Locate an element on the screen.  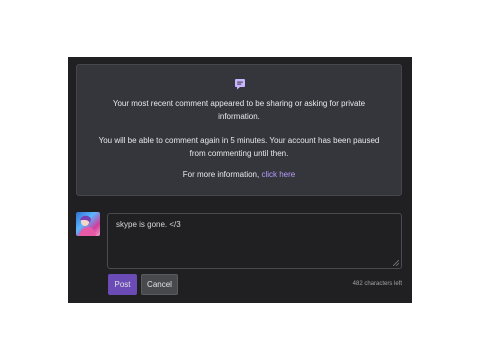
comment-box: skype is gone. </3 is located at coordinates (254, 241).